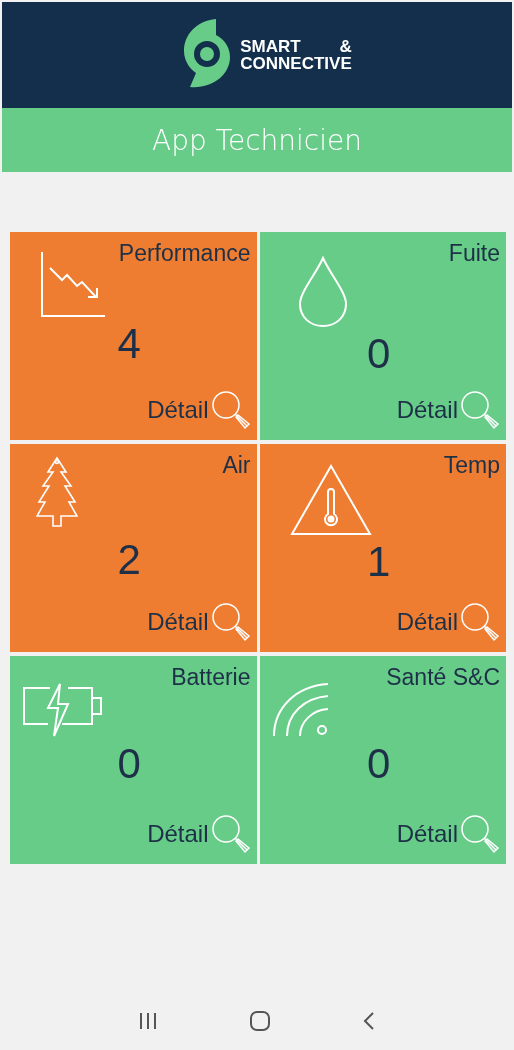 Image resolution: width=514 pixels, height=1050 pixels. I want to click on tile-title: Batterie, so click(211, 677).